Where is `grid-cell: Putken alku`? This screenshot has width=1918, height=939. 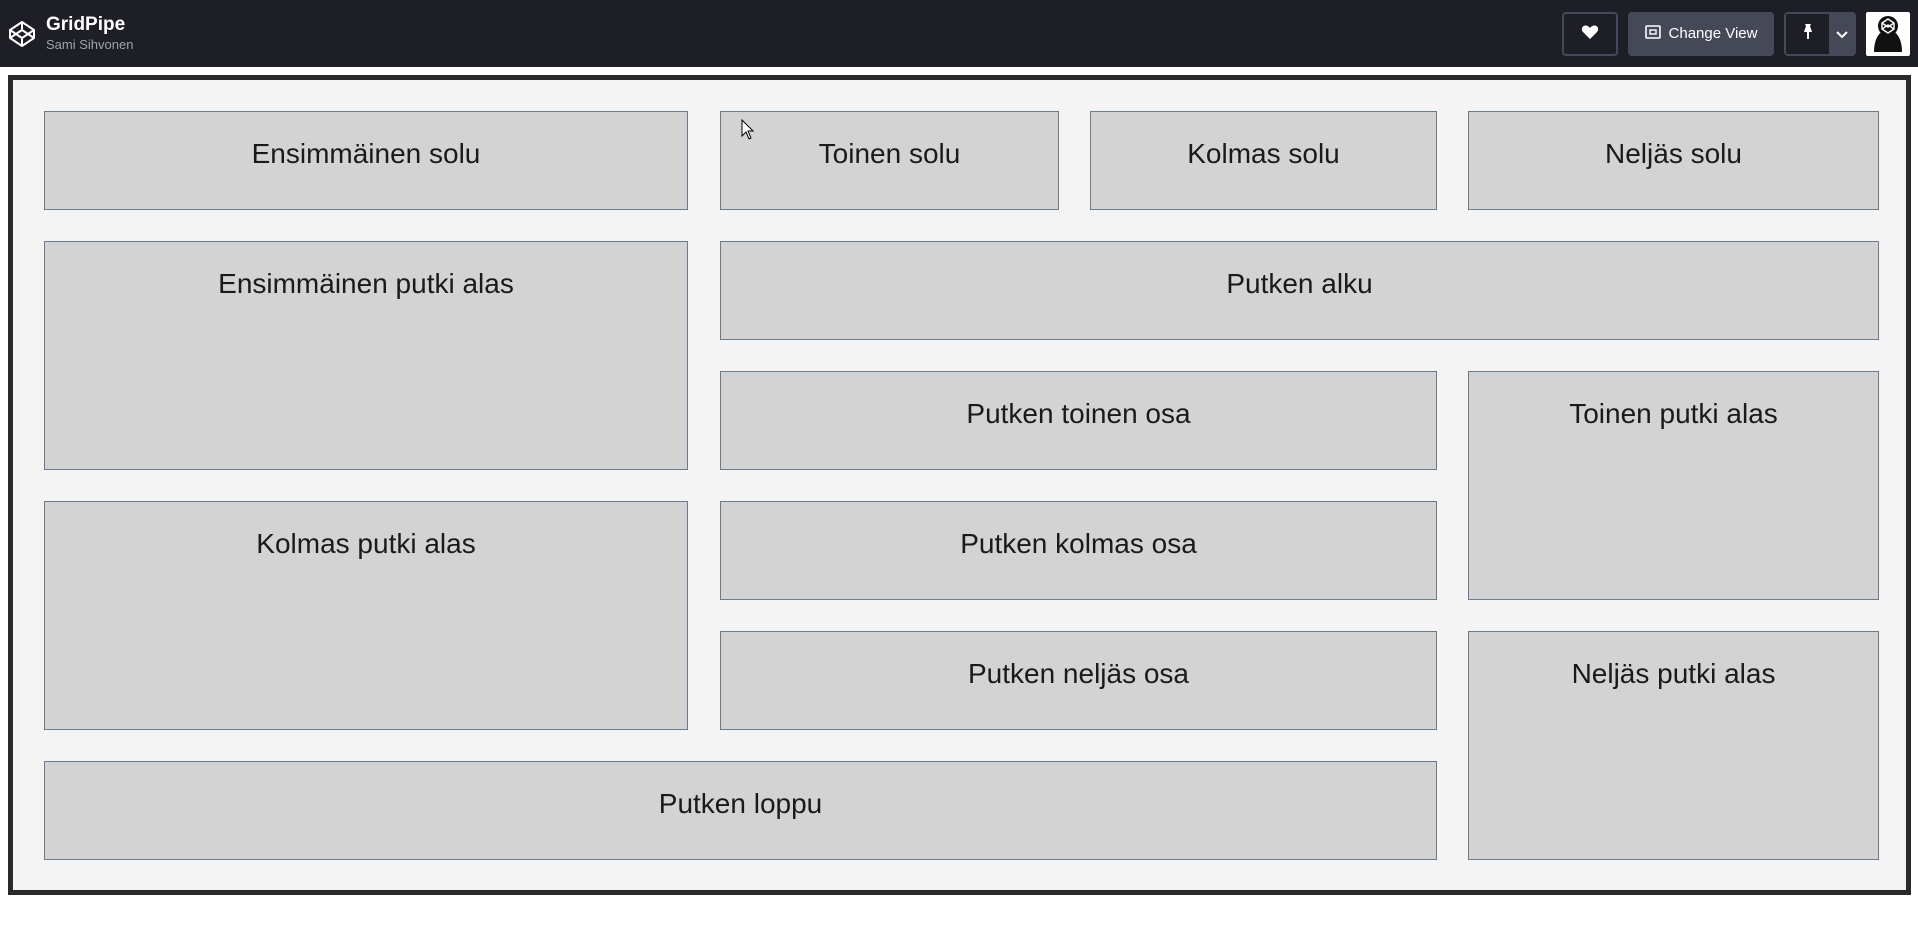
grid-cell: Putken alku is located at coordinates (1299, 290).